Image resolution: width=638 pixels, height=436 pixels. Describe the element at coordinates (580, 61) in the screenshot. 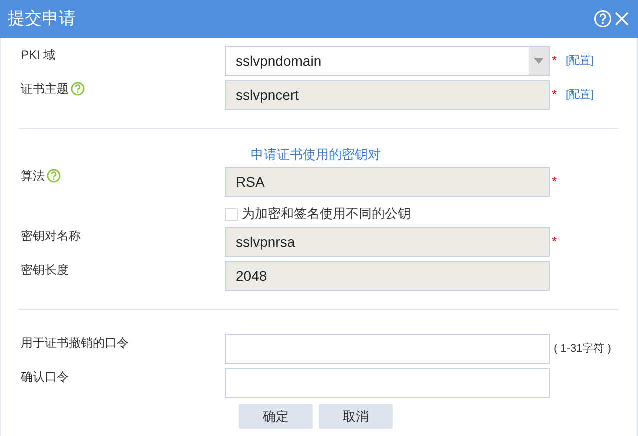

I see `config-link: [配置]` at that location.